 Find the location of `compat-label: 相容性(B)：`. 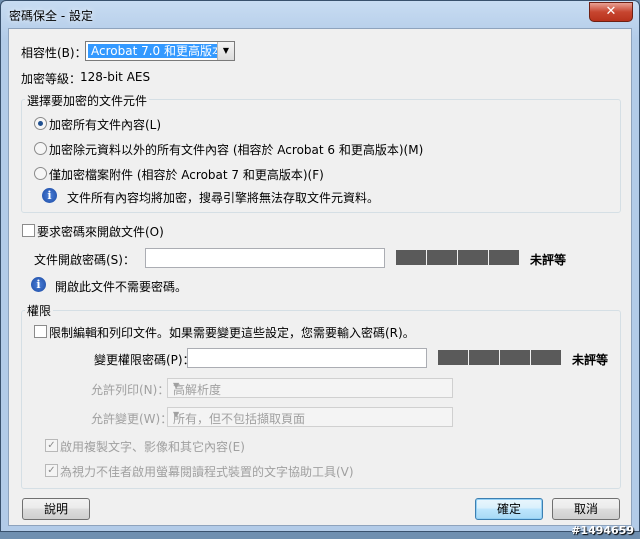

compat-label: 相容性(B)： is located at coordinates (54, 53).